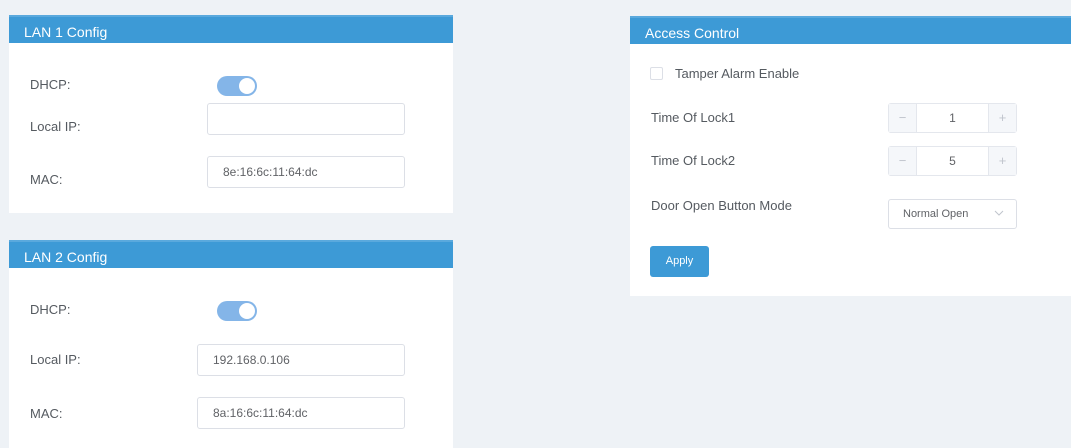 The height and width of the screenshot is (448, 1071). Describe the element at coordinates (903, 161) in the screenshot. I see `lock2-decrement-button: −` at that location.